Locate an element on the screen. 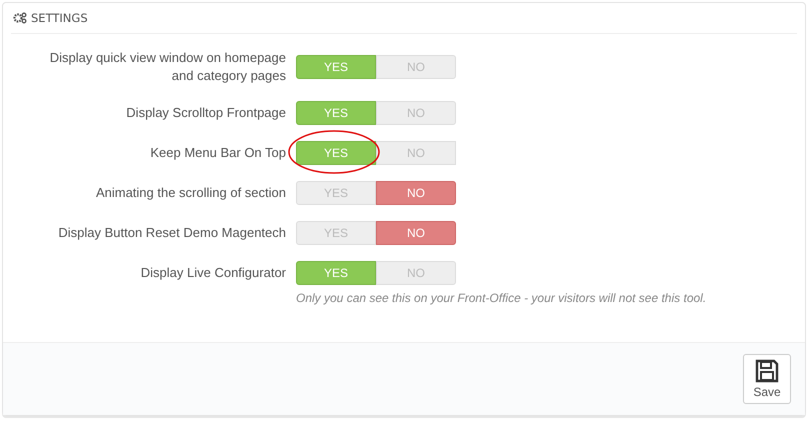  setting-label: Animating the scrolling of section is located at coordinates (190, 193).